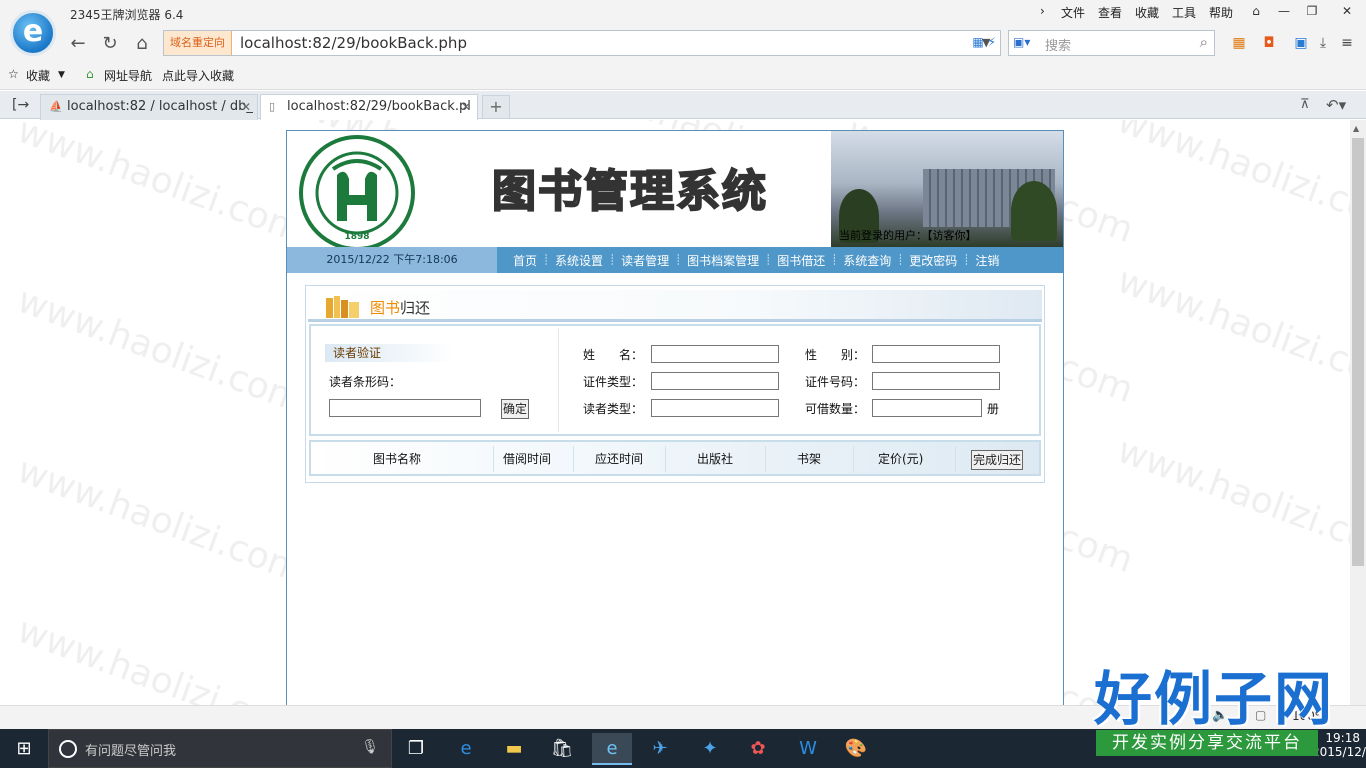 The width and height of the screenshot is (1366, 768). What do you see at coordinates (710, 749) in the screenshot?
I see `network-tool-icon: ✦` at bounding box center [710, 749].